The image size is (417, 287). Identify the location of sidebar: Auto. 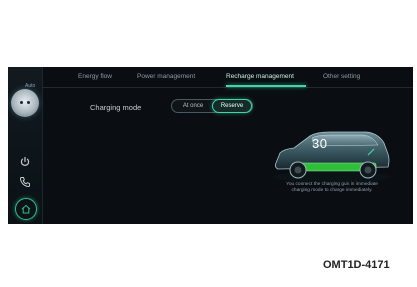
(25, 145).